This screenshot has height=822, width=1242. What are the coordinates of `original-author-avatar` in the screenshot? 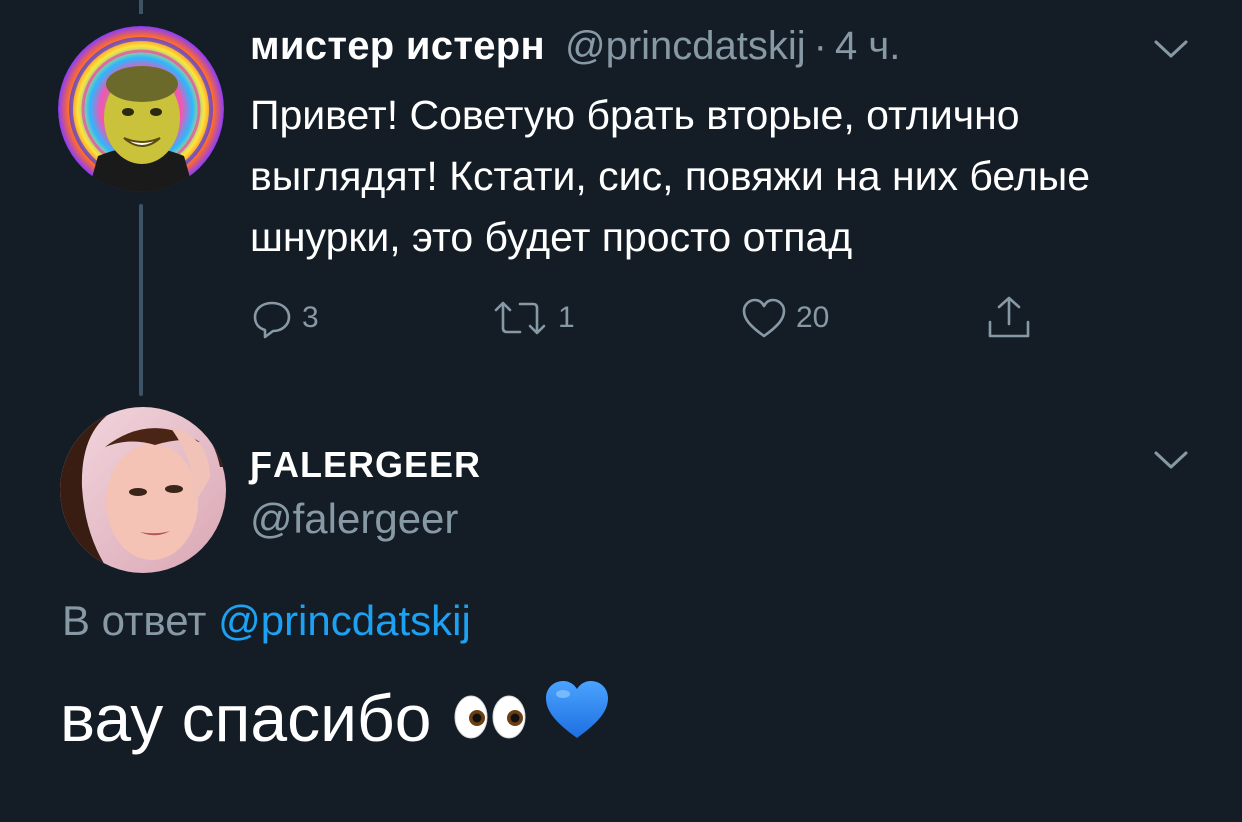 It's located at (141, 109).